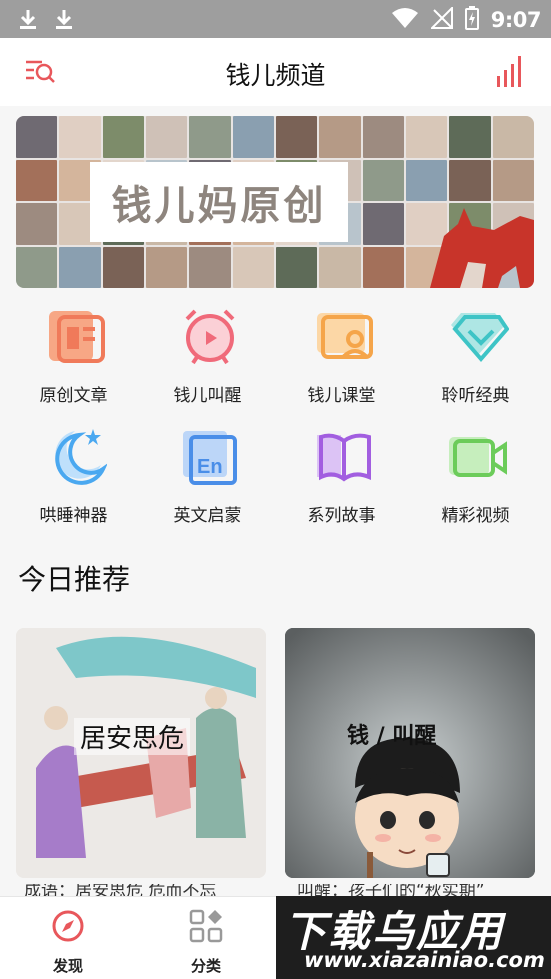  Describe the element at coordinates (516, 20) in the screenshot. I see `status-time: 9:07` at that location.